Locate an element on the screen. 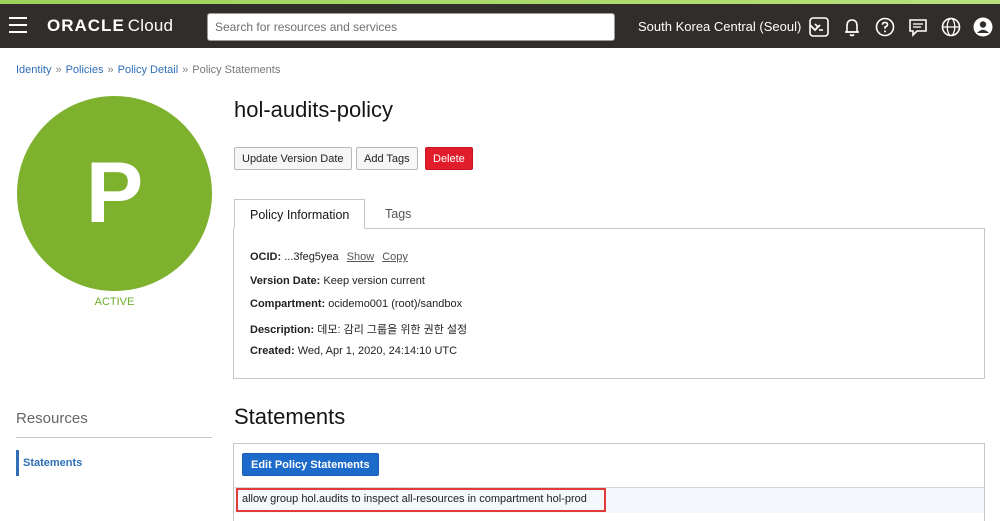  ocid-row: OCID: ...3feg5yea Show Copy is located at coordinates (329, 257).